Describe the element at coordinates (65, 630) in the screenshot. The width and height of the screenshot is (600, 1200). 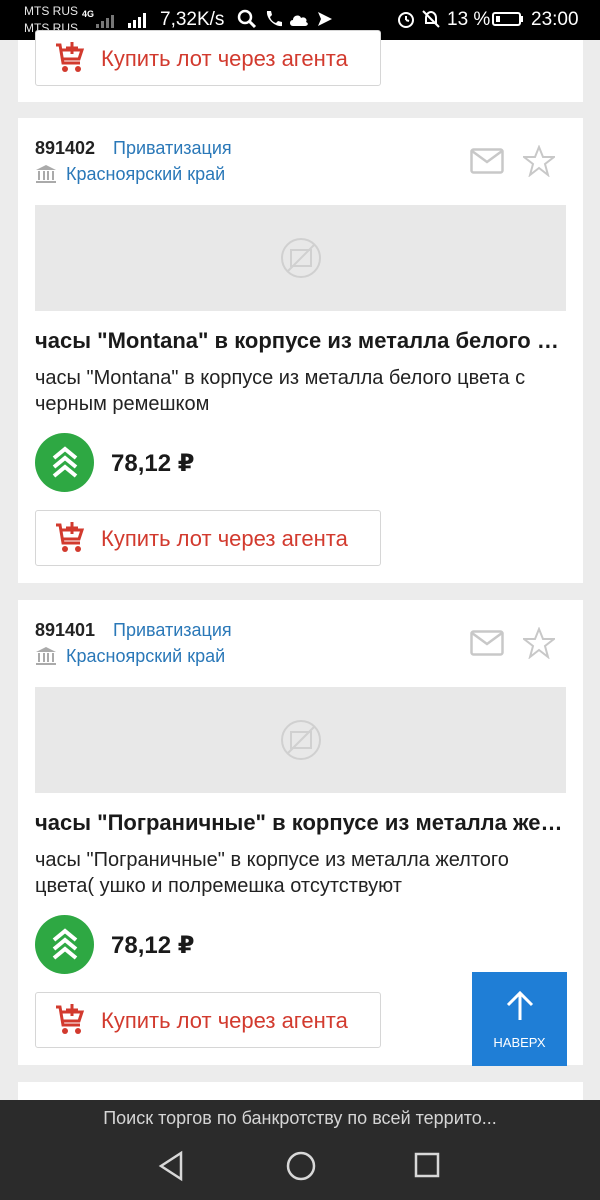
I see `lot-number: 891401` at that location.